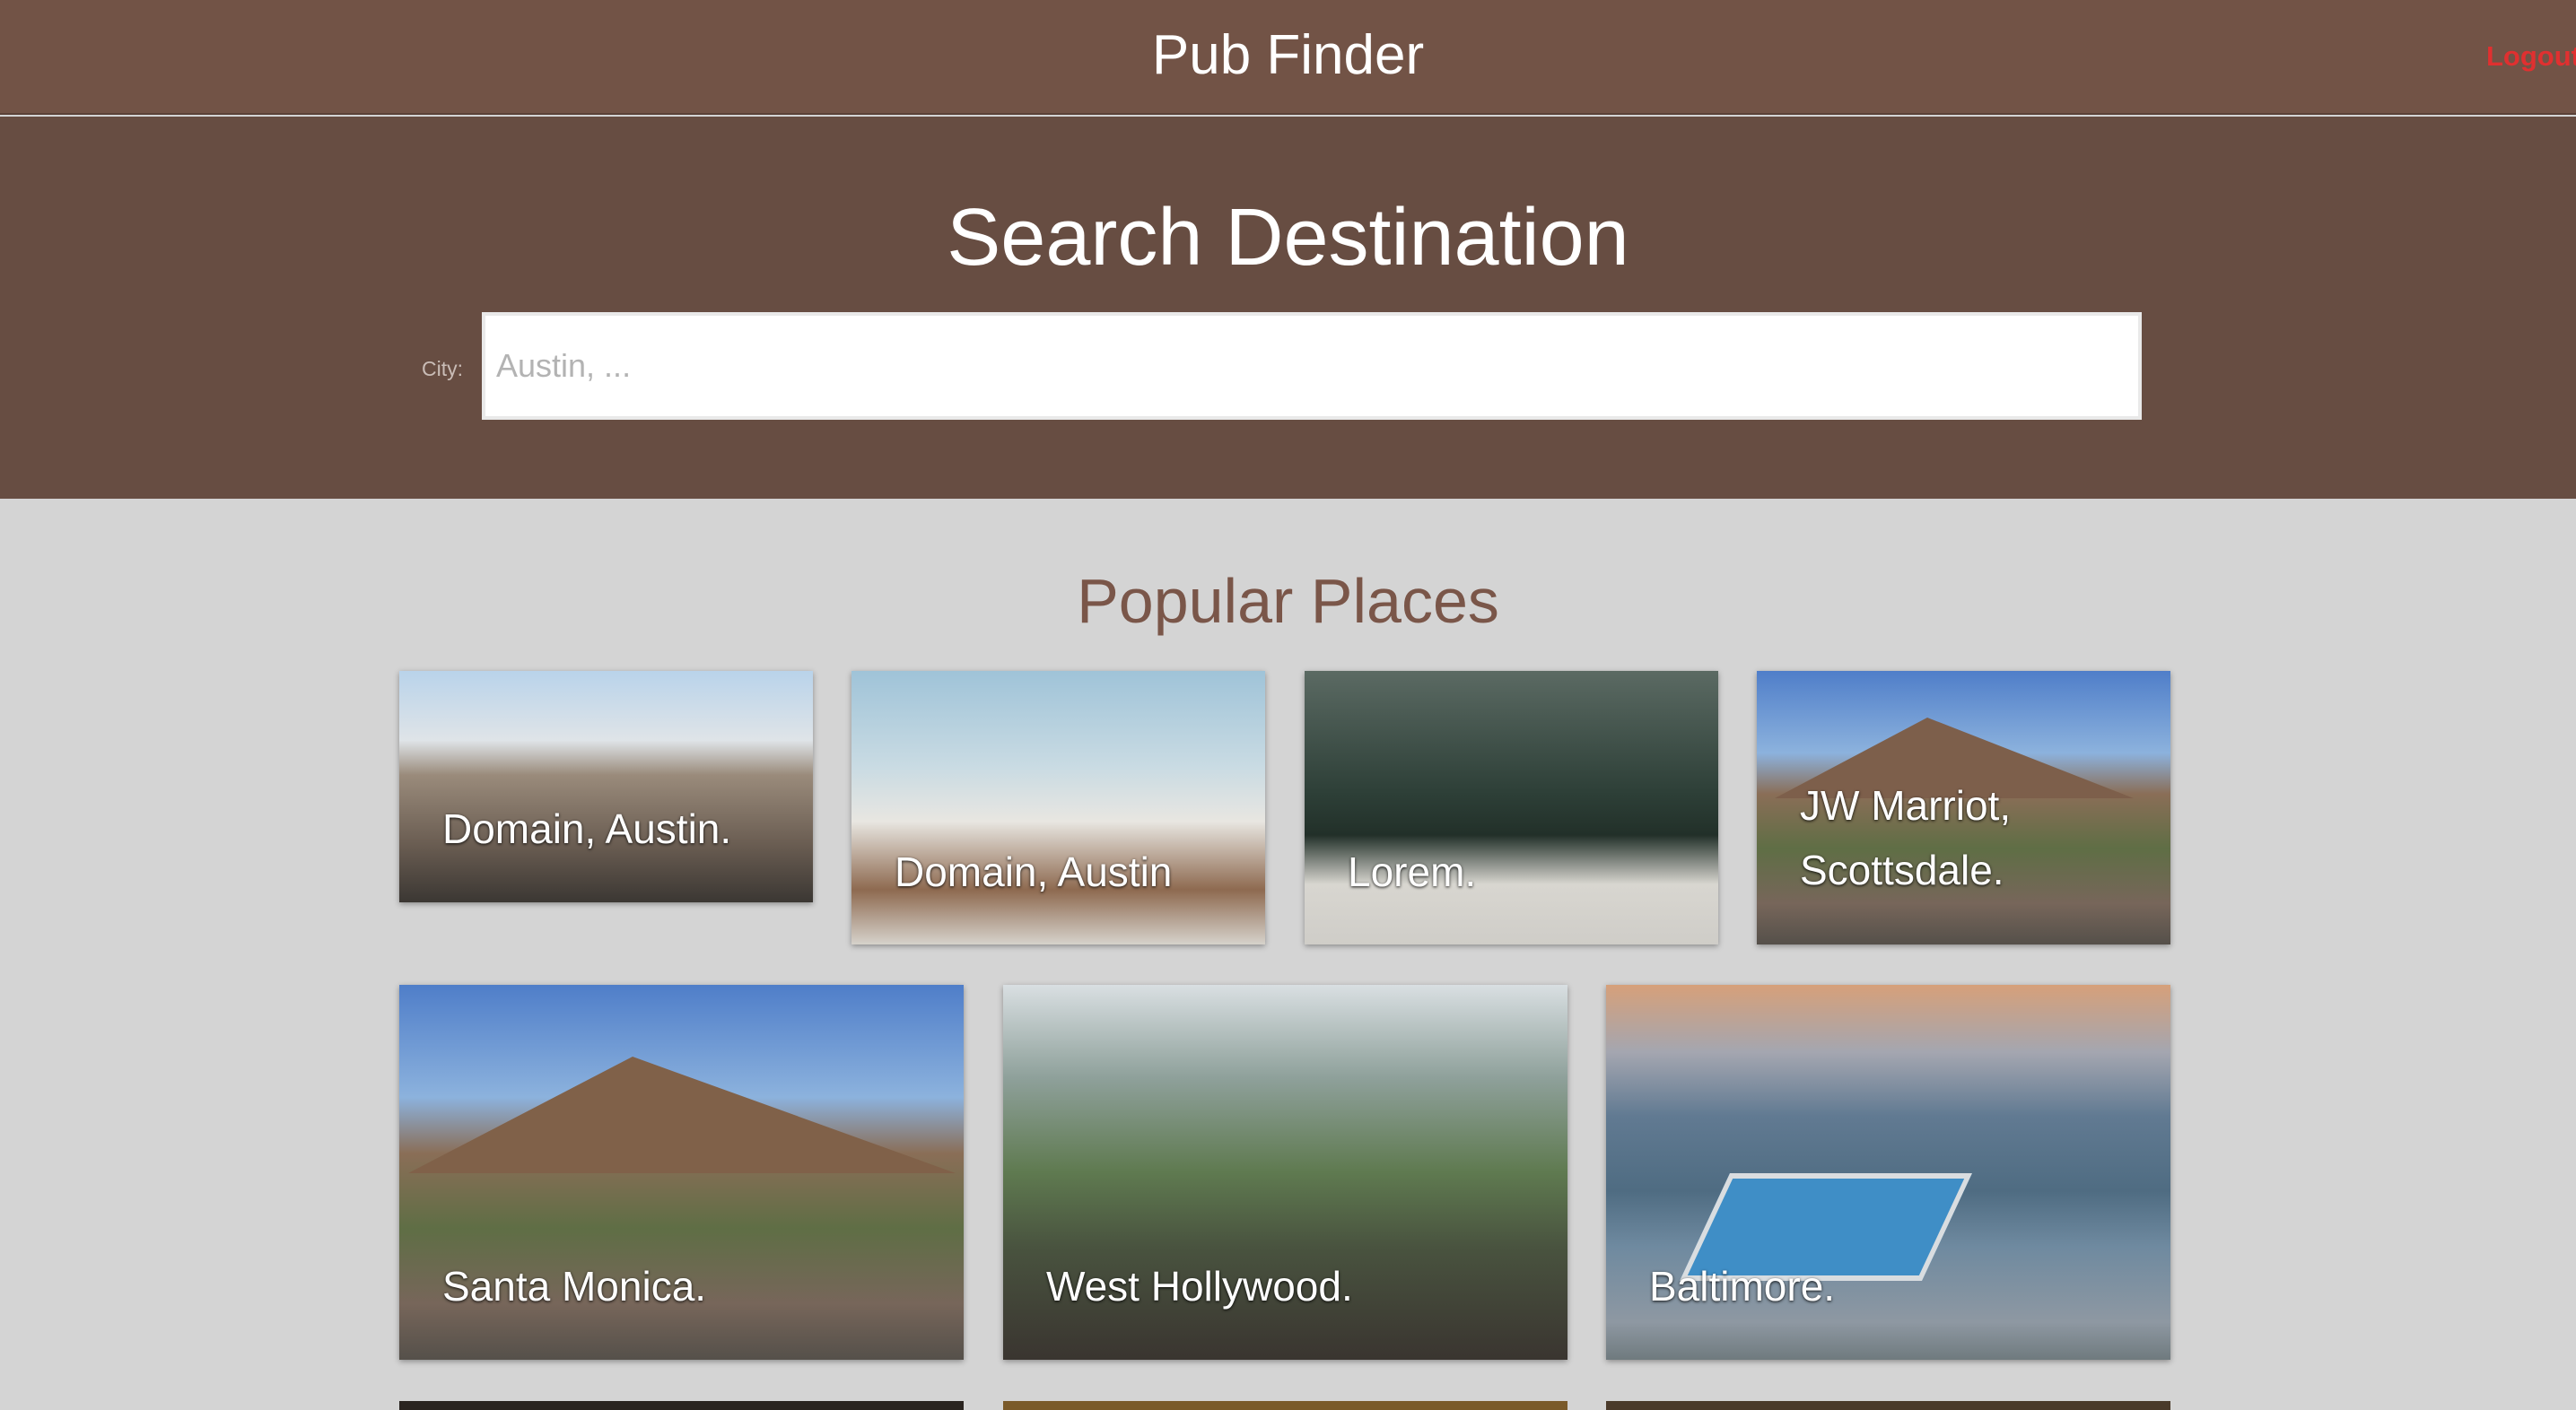 Image resolution: width=2576 pixels, height=1410 pixels. What do you see at coordinates (574, 1286) in the screenshot?
I see `place-card-label: Santa Monica.` at bounding box center [574, 1286].